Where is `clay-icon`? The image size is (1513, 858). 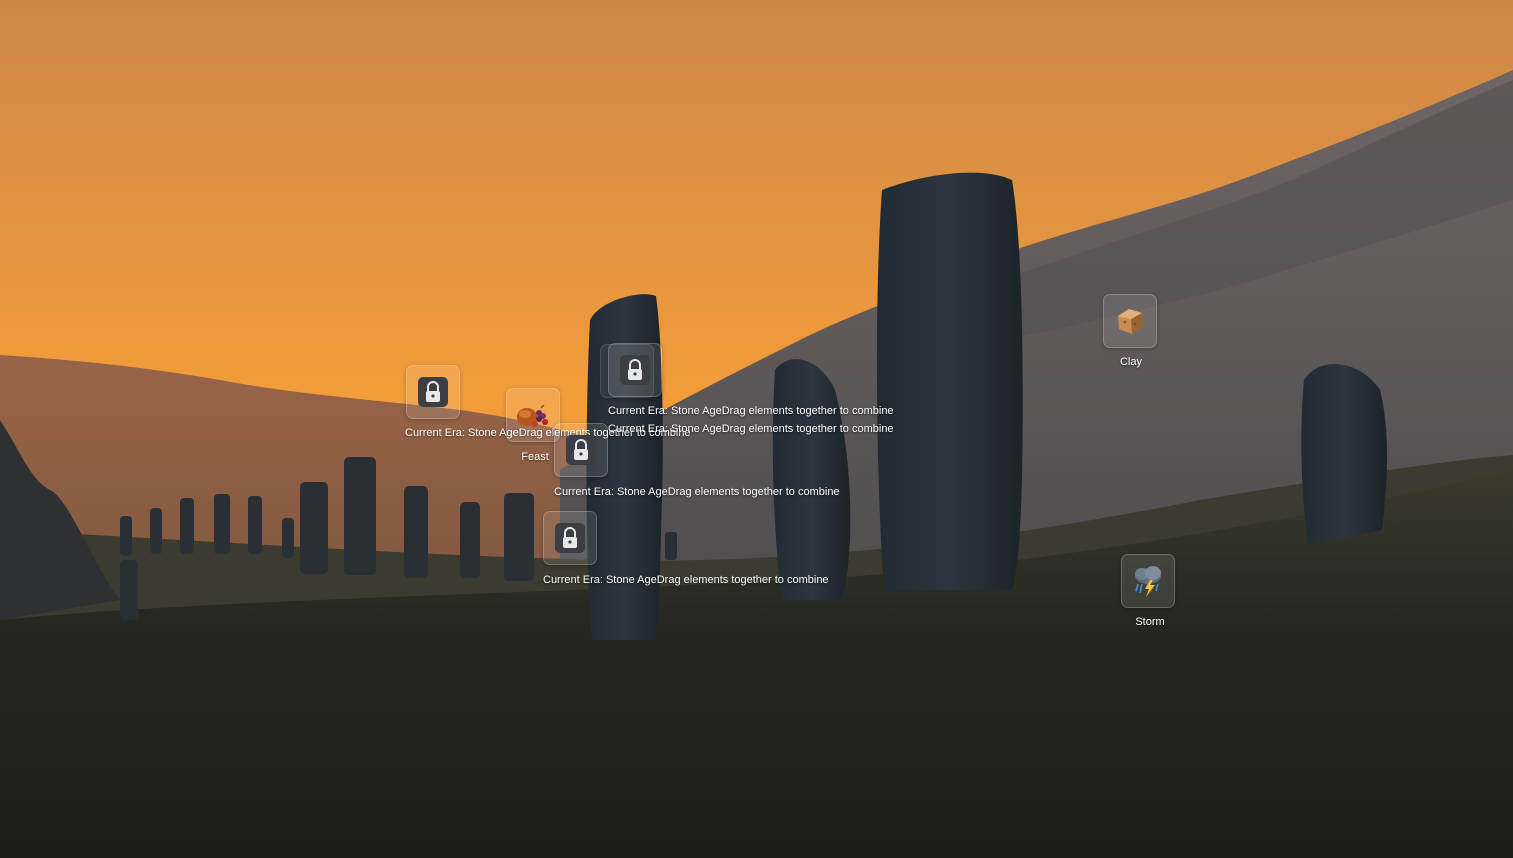
clay-icon is located at coordinates (1130, 321).